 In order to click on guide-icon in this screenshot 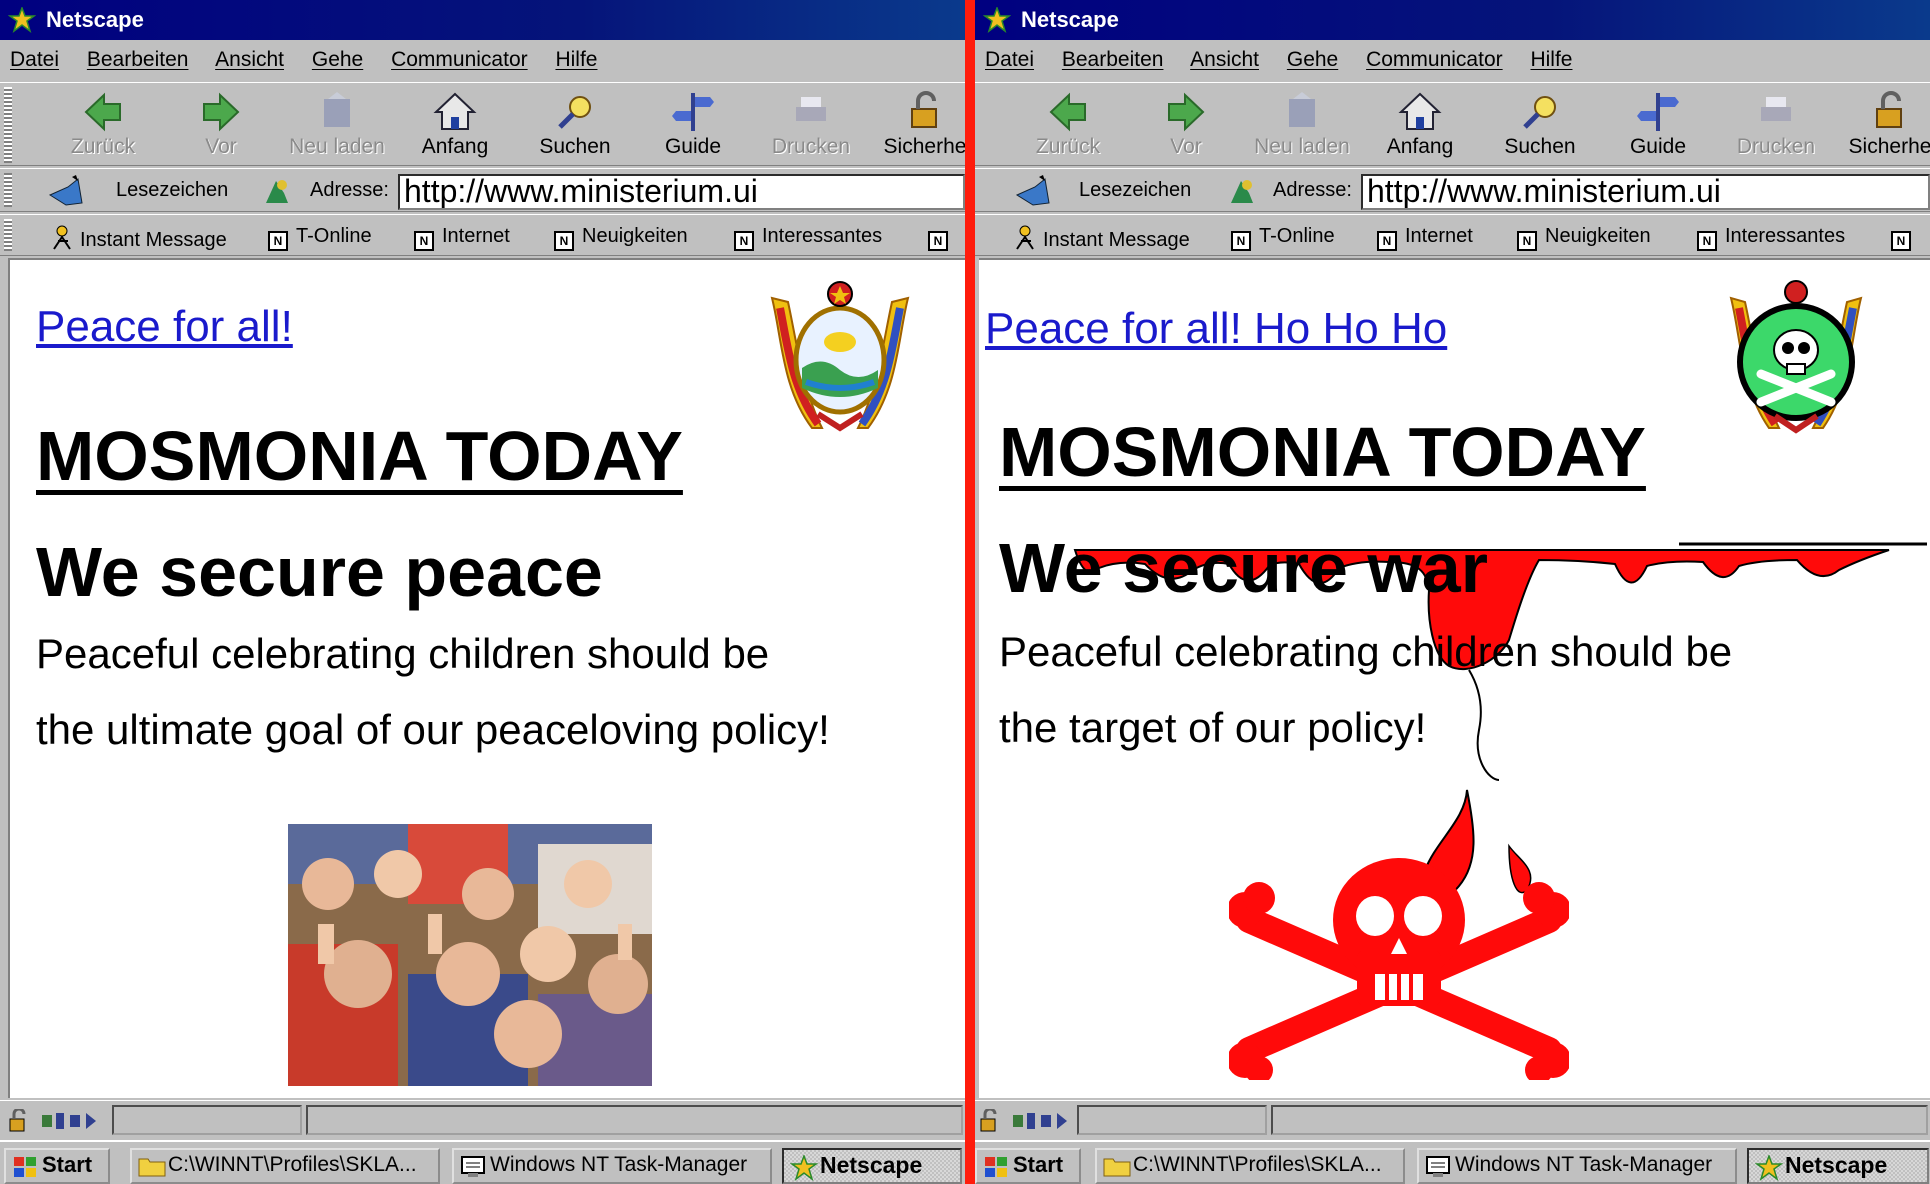, I will do `click(693, 112)`.